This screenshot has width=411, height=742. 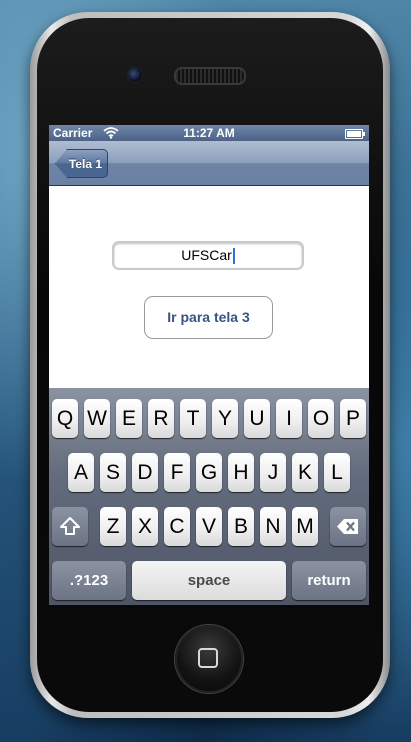 I want to click on key-u: U, so click(x=257, y=418).